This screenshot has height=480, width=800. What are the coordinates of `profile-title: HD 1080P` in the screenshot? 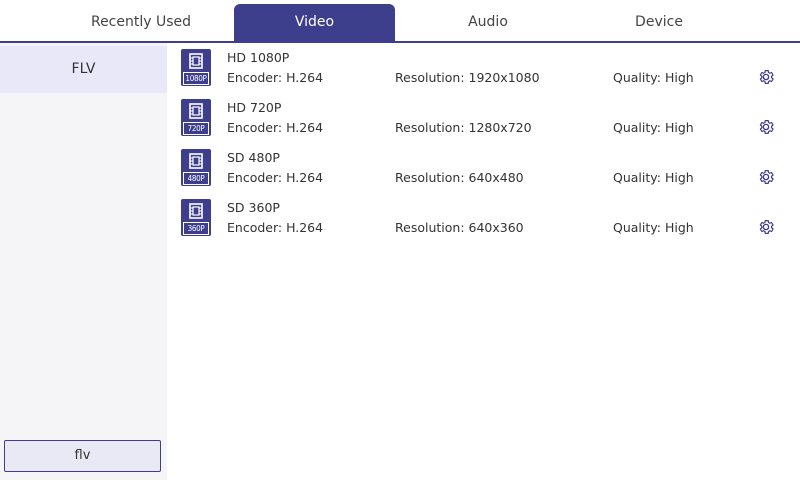 It's located at (258, 57).